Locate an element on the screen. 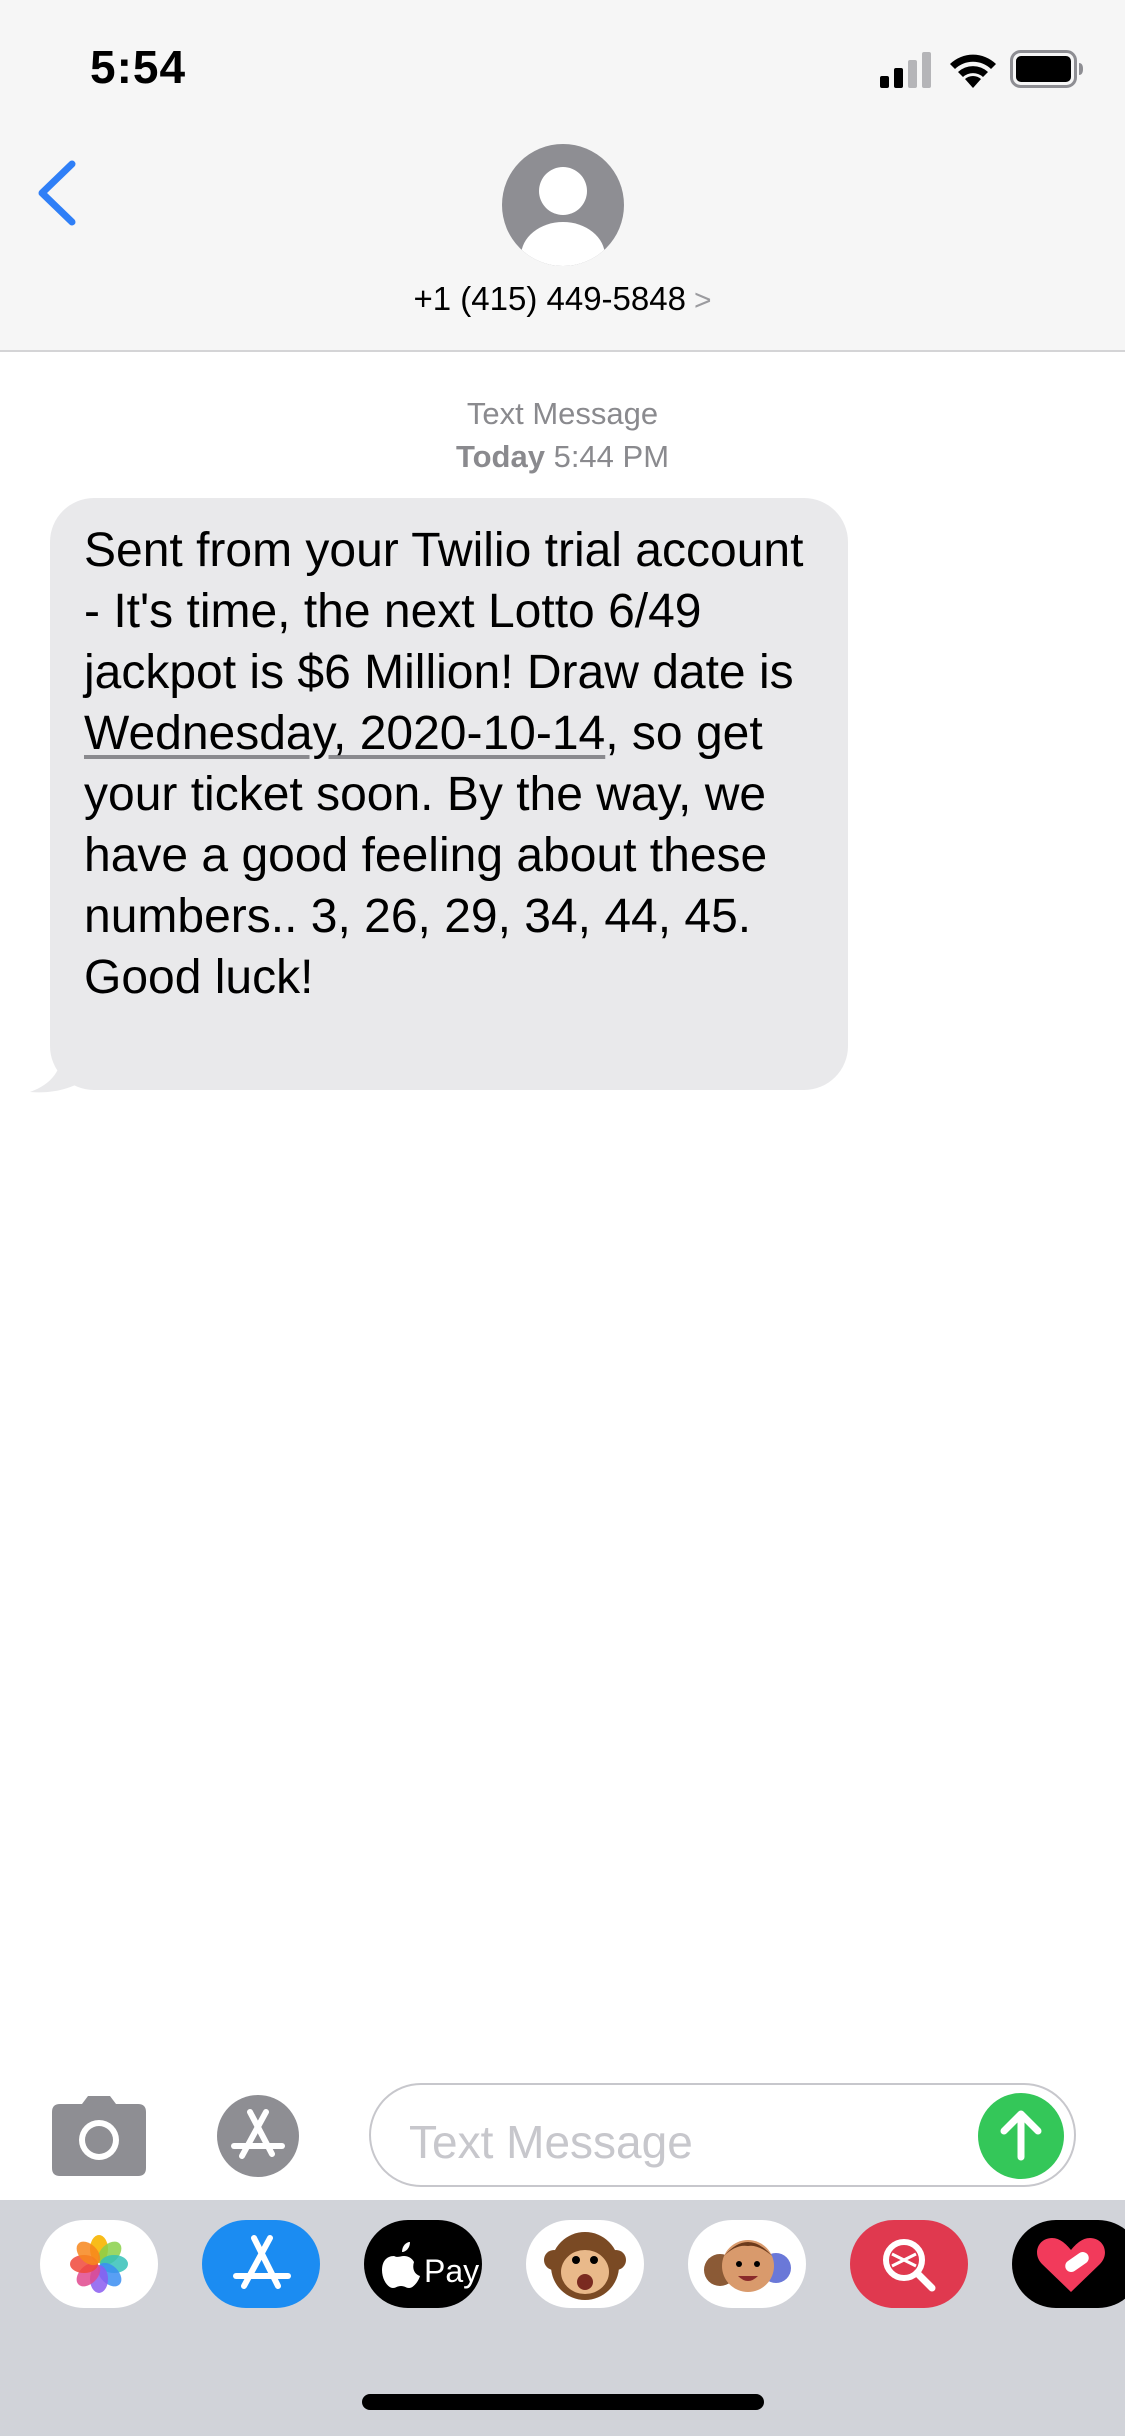 This screenshot has width=1125, height=2436. message-time: 5:44 PM is located at coordinates (611, 456).